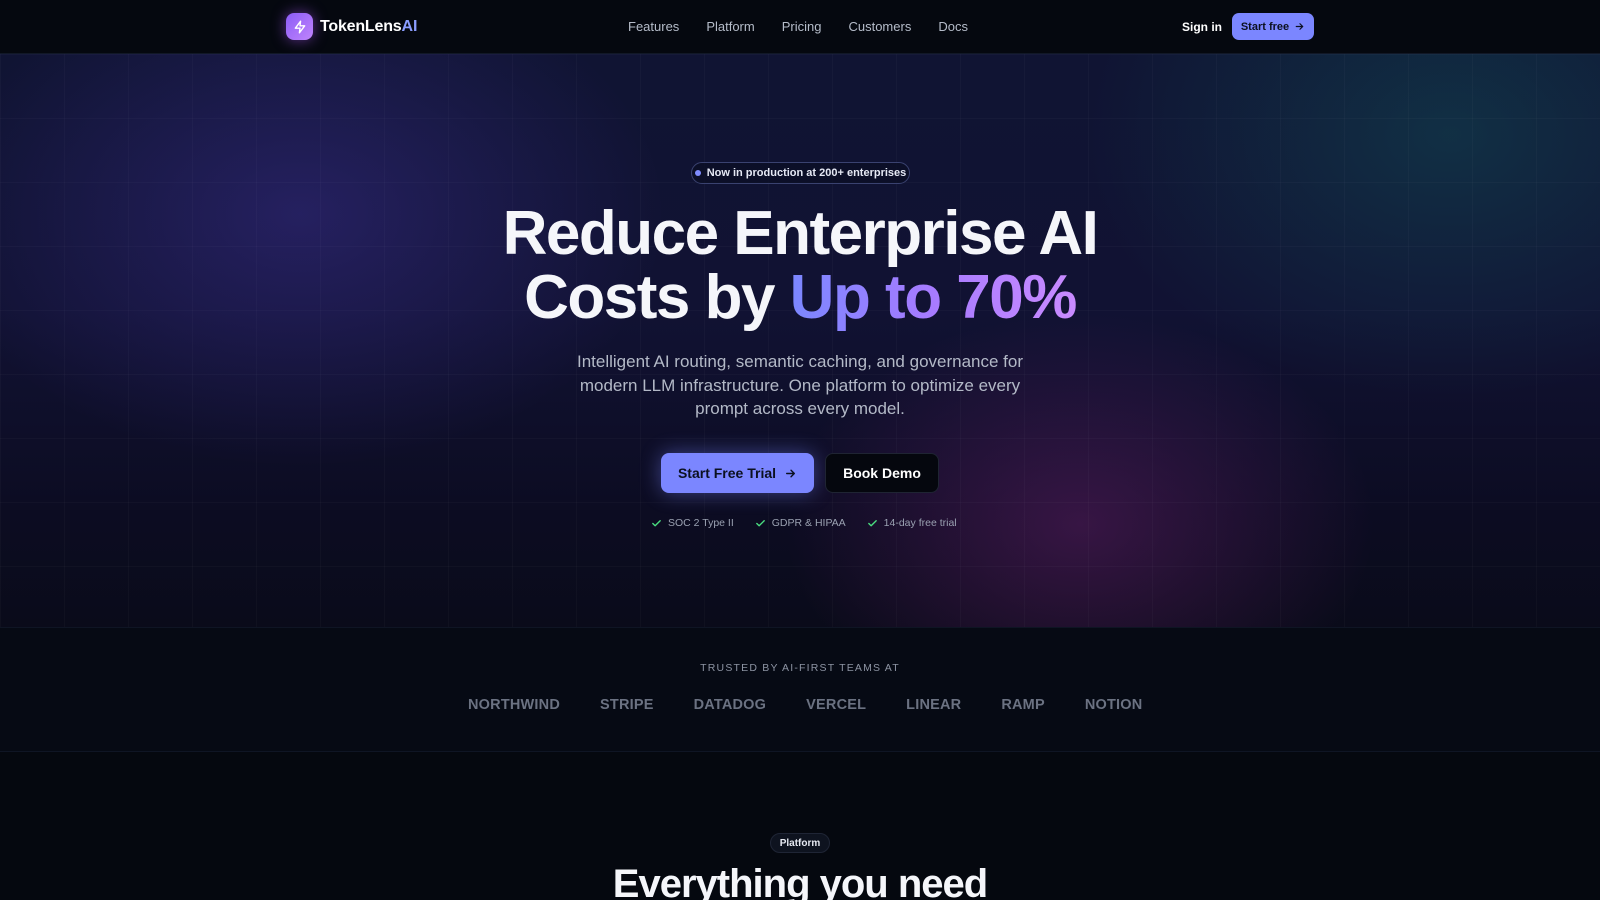 This screenshot has width=1600, height=900. Describe the element at coordinates (1023, 705) in the screenshot. I see `customer-logo-ramp: RAMP` at that location.